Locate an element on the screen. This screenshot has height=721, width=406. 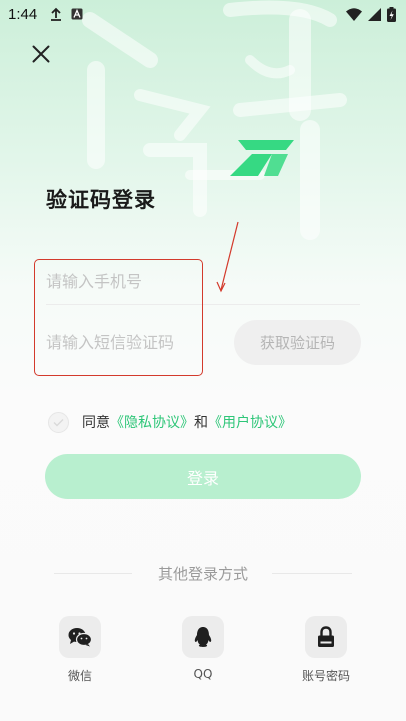
account-password-login-option: 账号密码 is located at coordinates (326, 650).